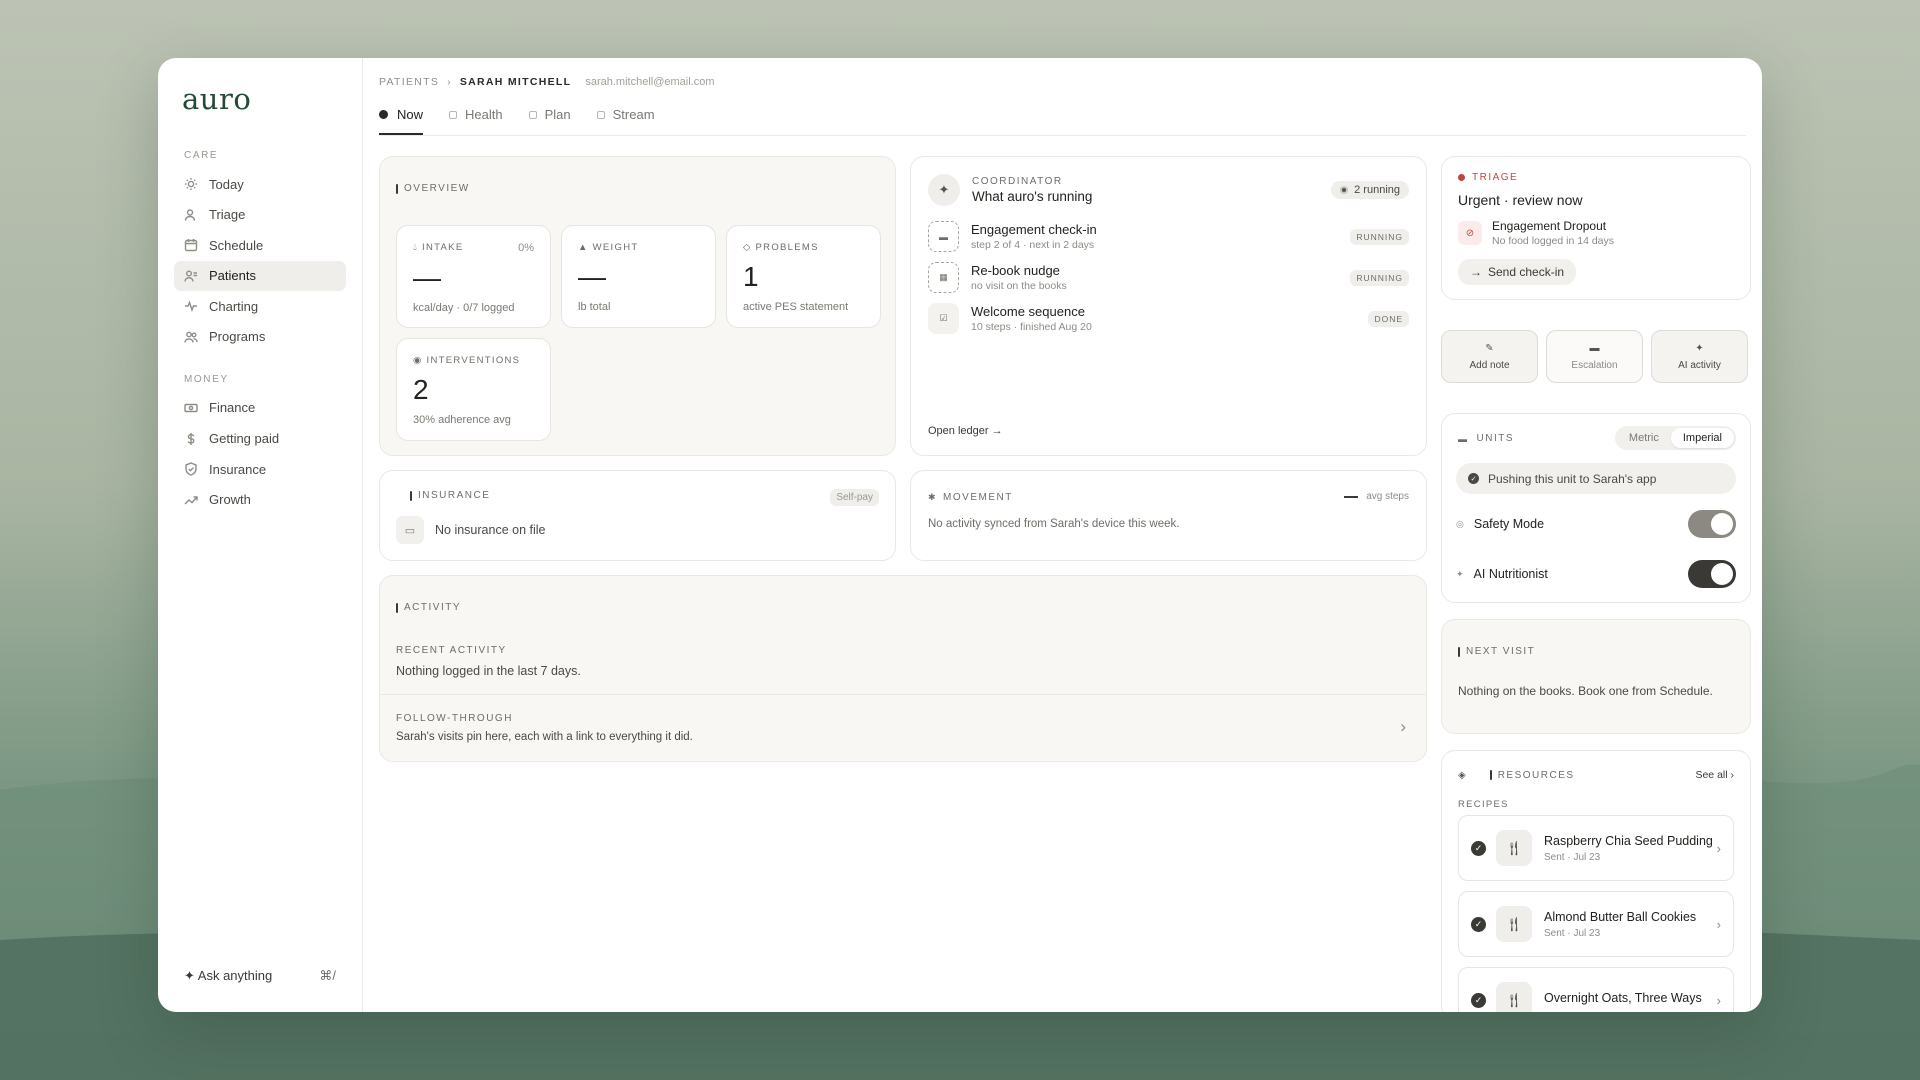 This screenshot has height=1080, width=1920. Describe the element at coordinates (409, 82) in the screenshot. I see `breadcrumb-root: PATIENTS` at that location.